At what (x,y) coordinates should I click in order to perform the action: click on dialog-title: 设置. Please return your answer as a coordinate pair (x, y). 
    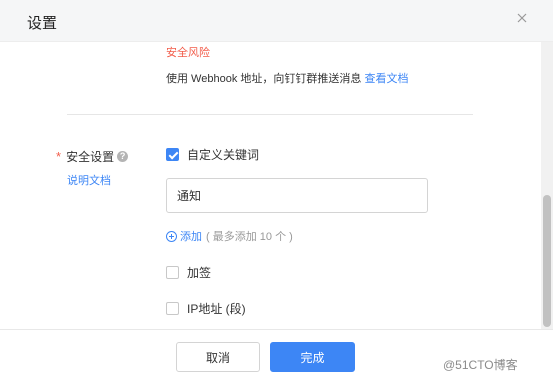
    Looking at the image, I should click on (42, 23).